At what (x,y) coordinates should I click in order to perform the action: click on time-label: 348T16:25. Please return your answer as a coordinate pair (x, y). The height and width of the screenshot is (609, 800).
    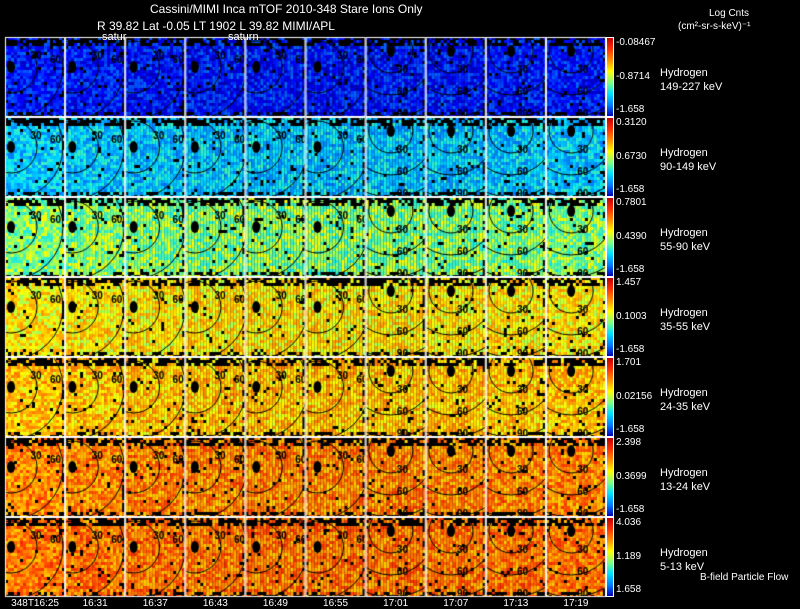
    Looking at the image, I should click on (35, 603).